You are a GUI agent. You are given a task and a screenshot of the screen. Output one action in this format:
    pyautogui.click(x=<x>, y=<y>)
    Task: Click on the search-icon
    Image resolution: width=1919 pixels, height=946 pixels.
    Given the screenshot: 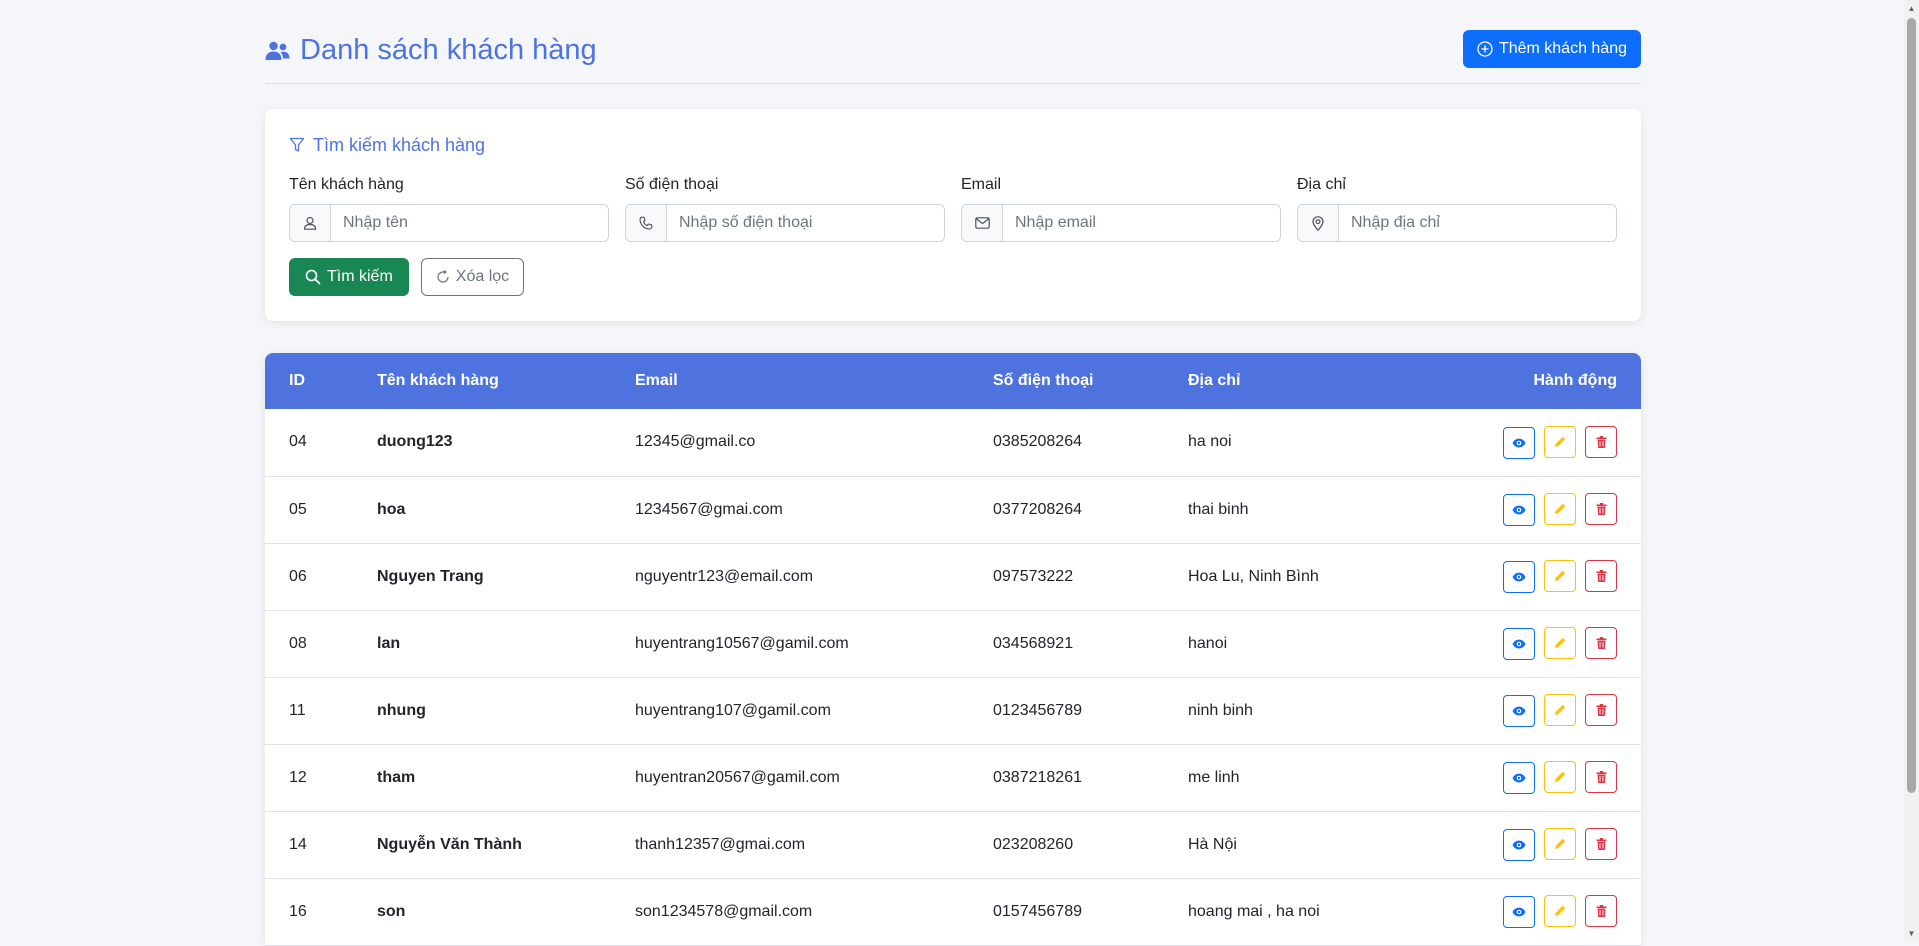 What is the action you would take?
    pyautogui.click(x=313, y=277)
    